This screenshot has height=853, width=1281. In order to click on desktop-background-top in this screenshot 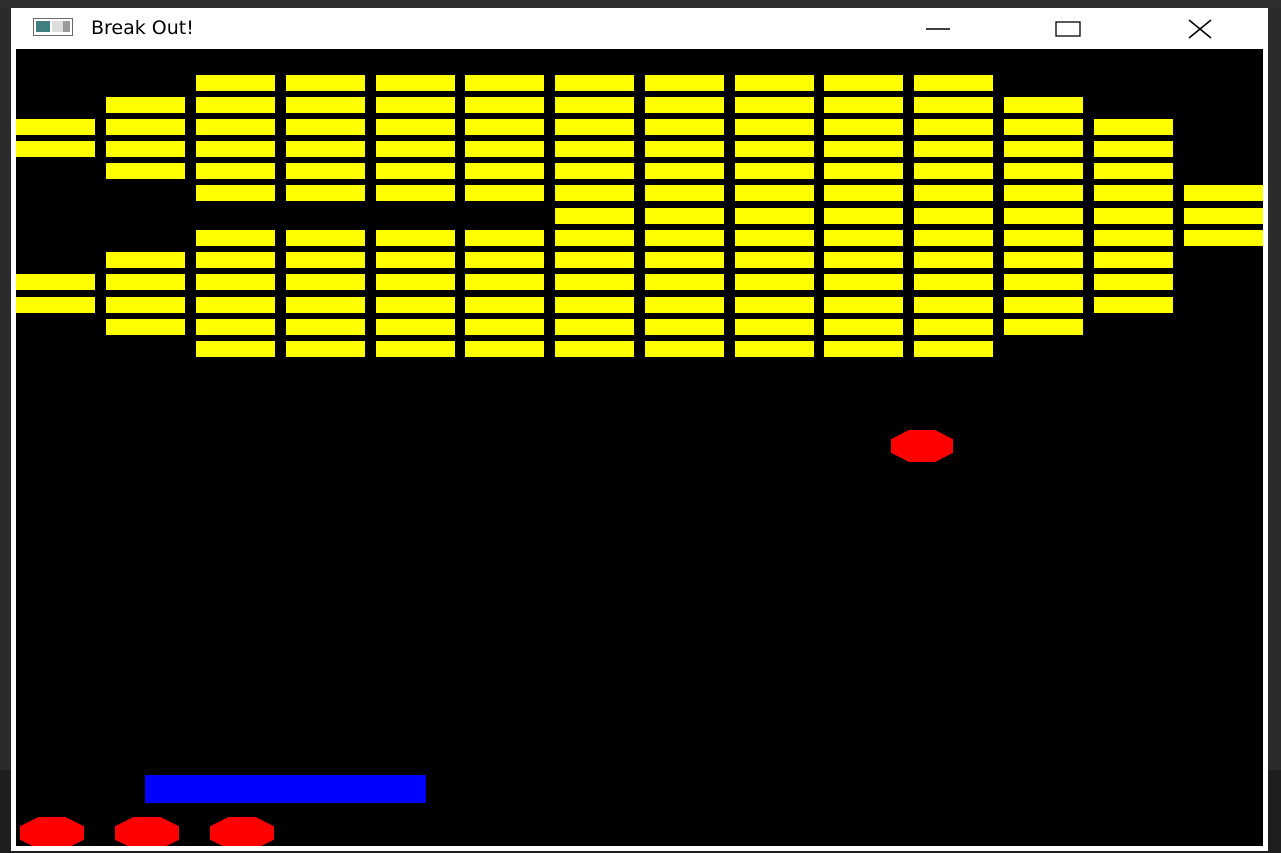, I will do `click(640, 4)`.